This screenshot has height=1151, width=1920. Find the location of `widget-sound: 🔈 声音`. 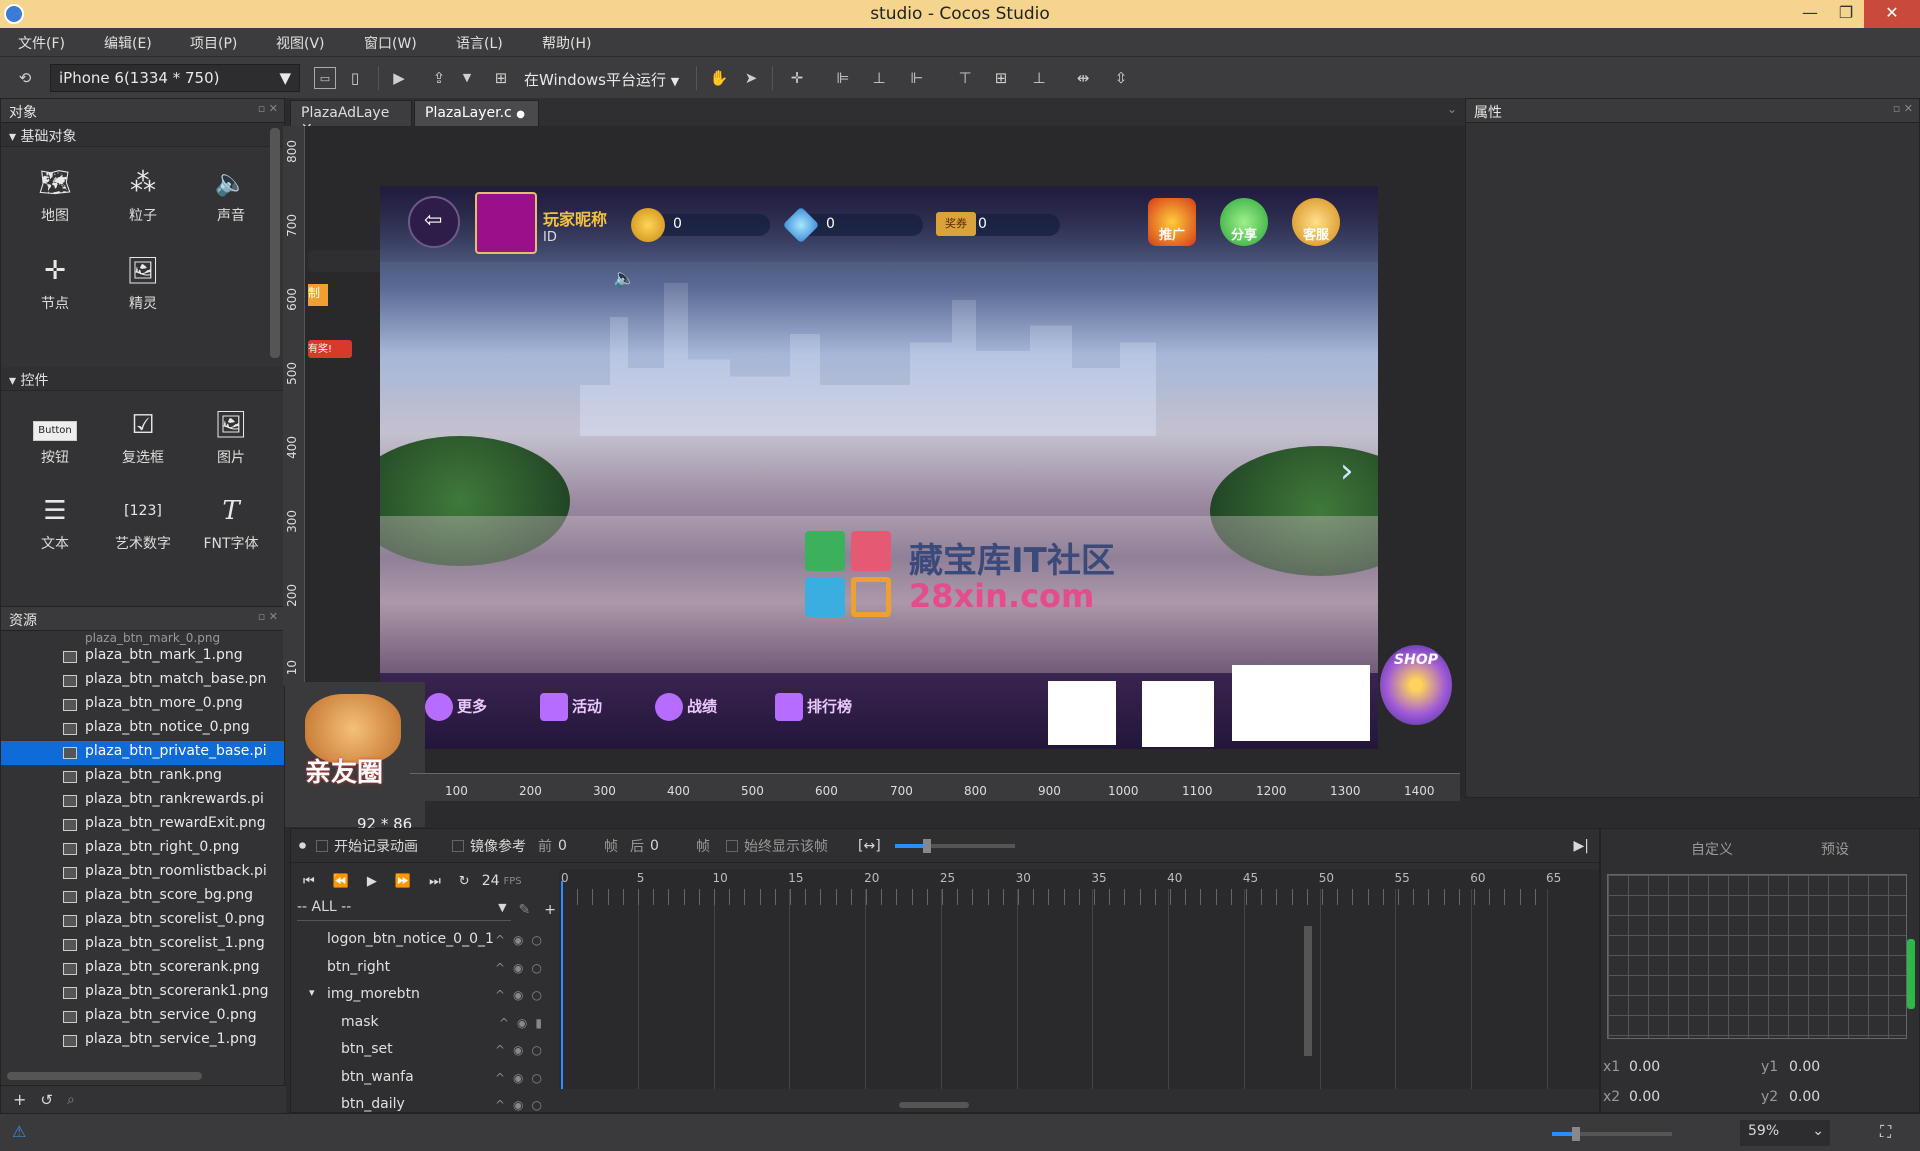

widget-sound: 🔈 声音 is located at coordinates (231, 193).